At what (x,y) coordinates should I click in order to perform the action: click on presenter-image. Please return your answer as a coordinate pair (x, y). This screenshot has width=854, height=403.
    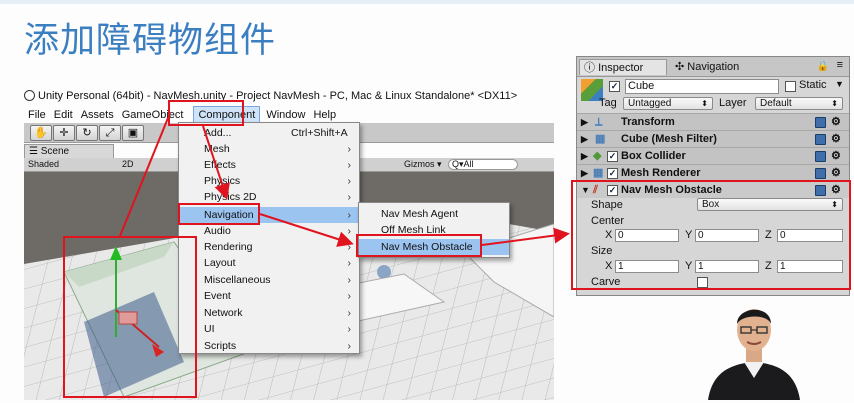
    Looking at the image, I should click on (754, 354).